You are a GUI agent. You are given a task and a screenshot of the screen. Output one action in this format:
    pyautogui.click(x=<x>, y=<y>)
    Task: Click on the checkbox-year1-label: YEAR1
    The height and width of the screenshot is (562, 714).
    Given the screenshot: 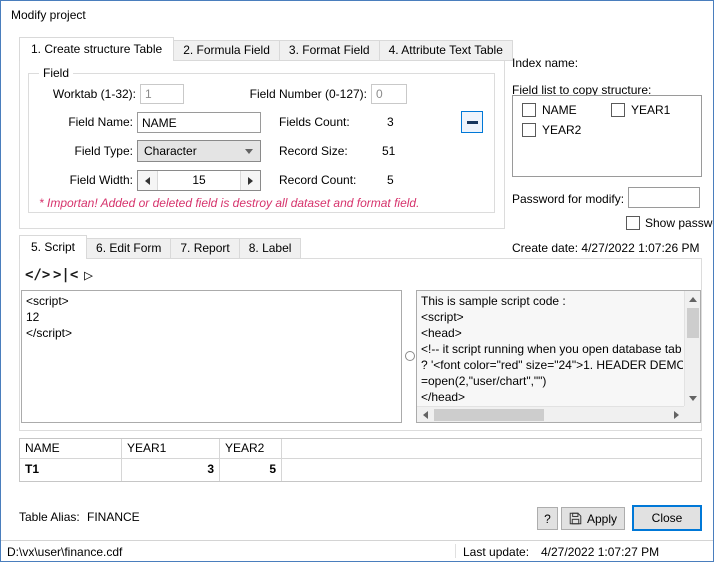 What is the action you would take?
    pyautogui.click(x=650, y=110)
    